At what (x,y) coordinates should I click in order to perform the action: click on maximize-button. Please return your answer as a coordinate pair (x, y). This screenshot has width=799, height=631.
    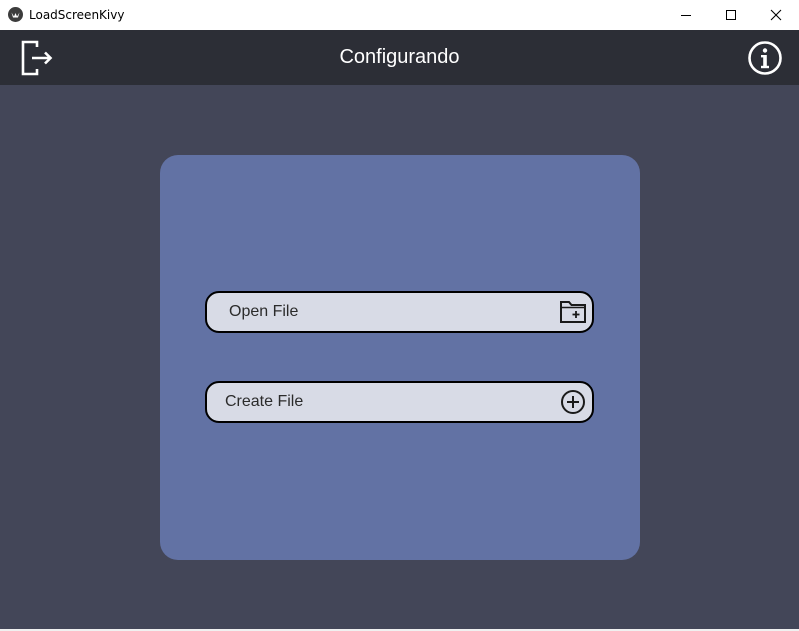
    Looking at the image, I should click on (731, 15).